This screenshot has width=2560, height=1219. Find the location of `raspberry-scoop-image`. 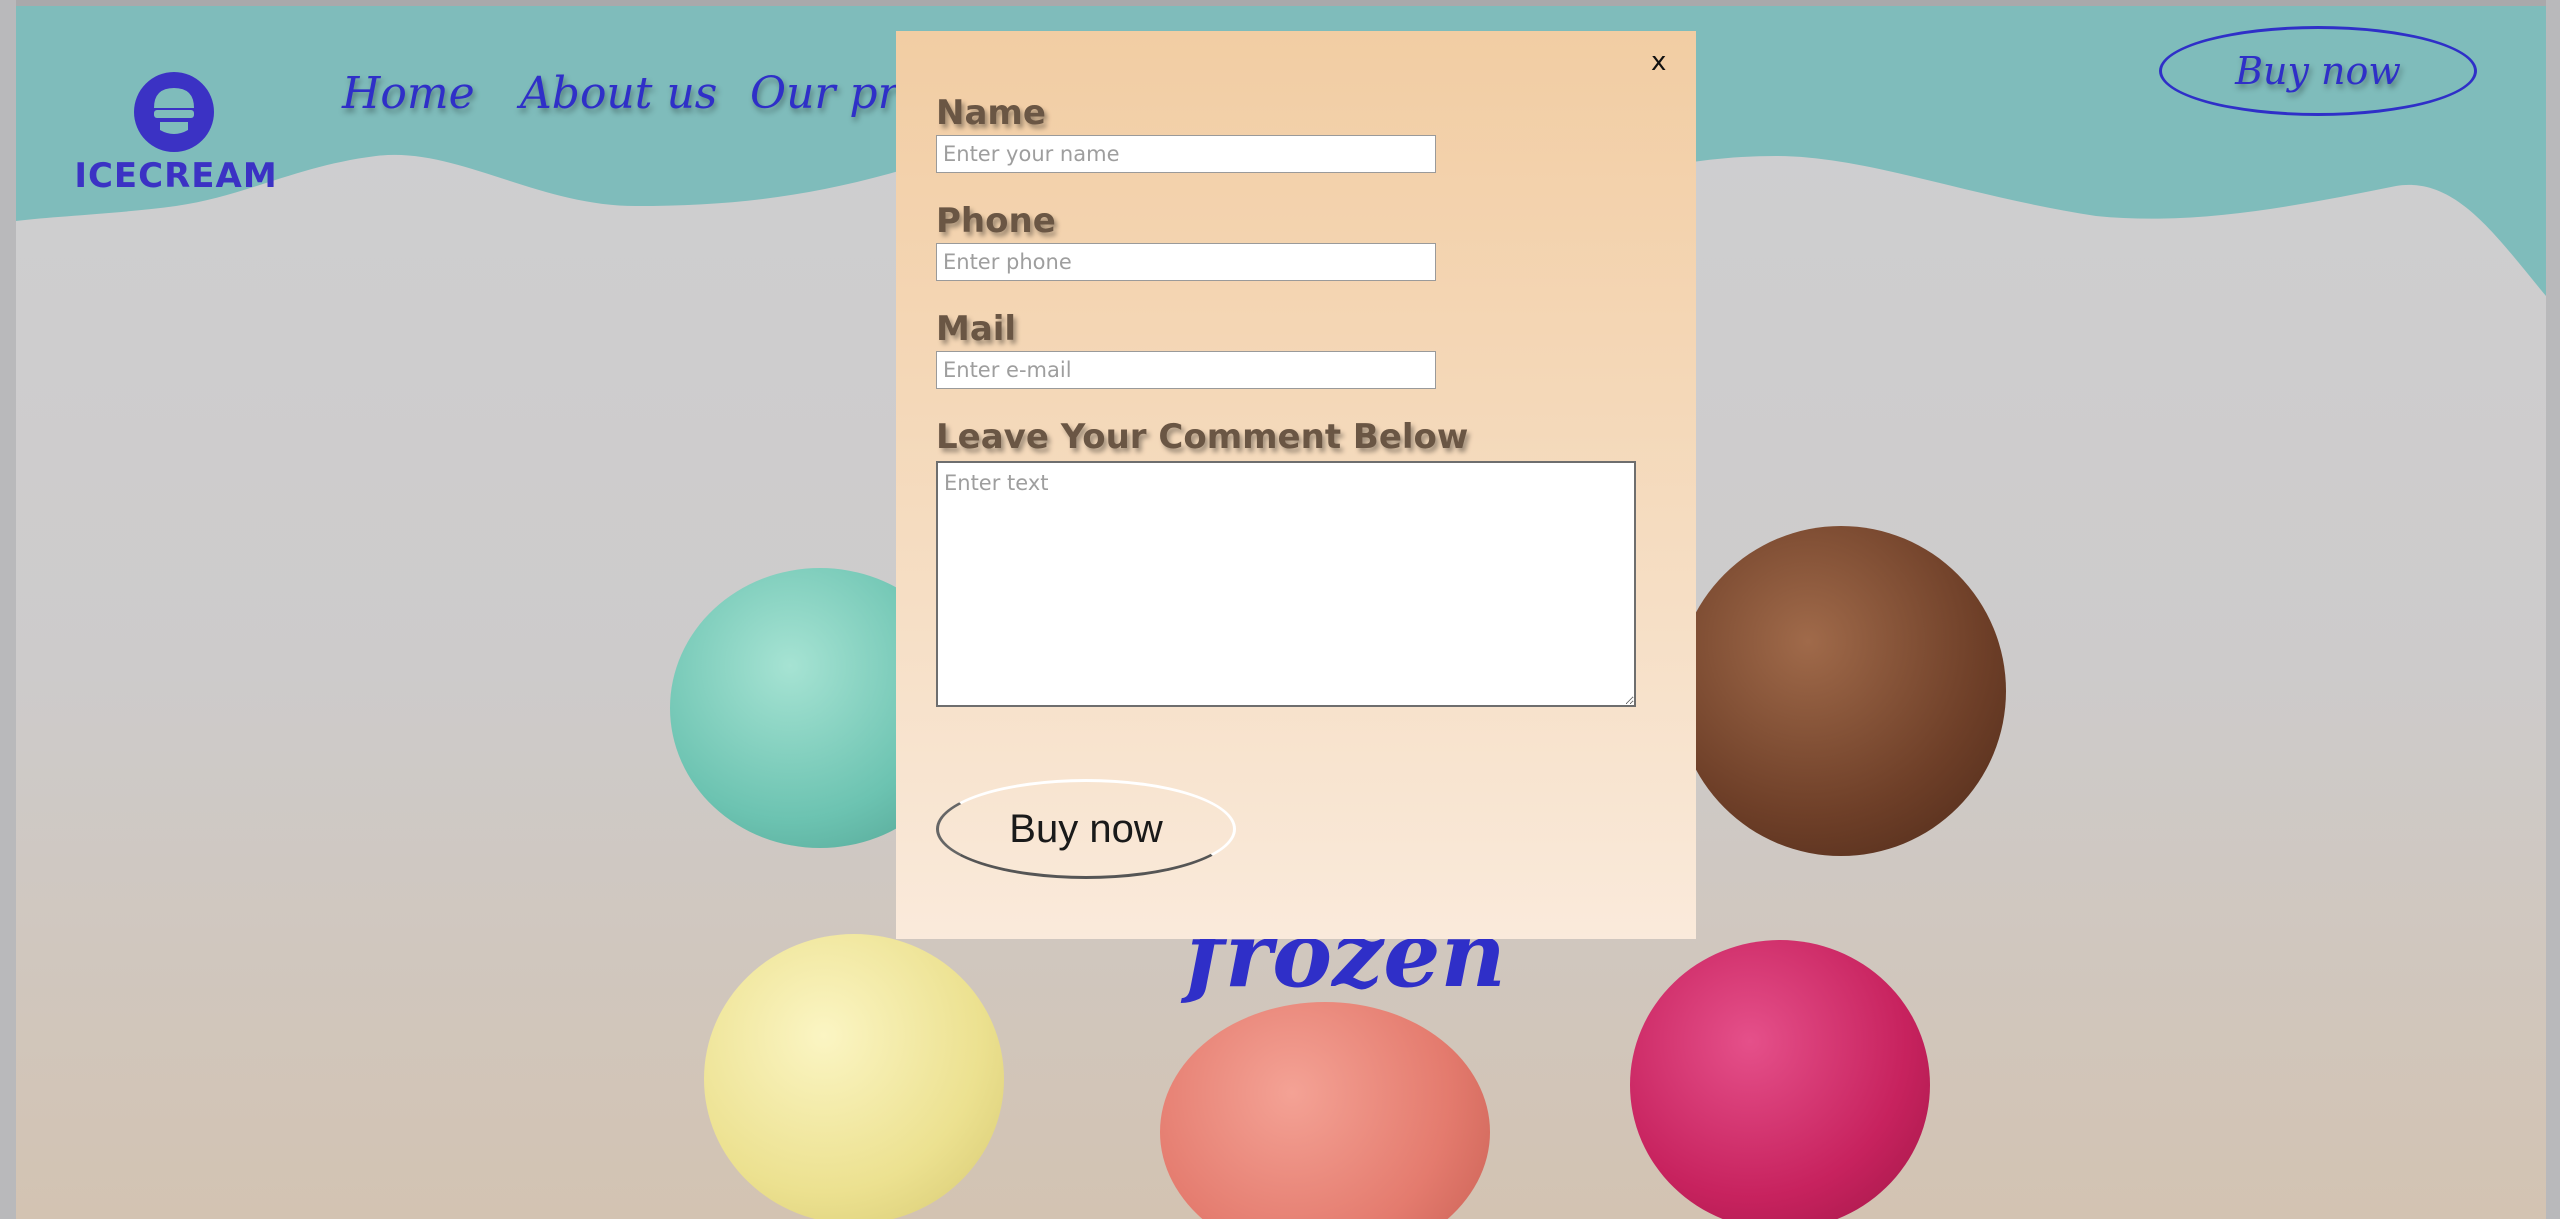

raspberry-scoop-image is located at coordinates (1780, 1079).